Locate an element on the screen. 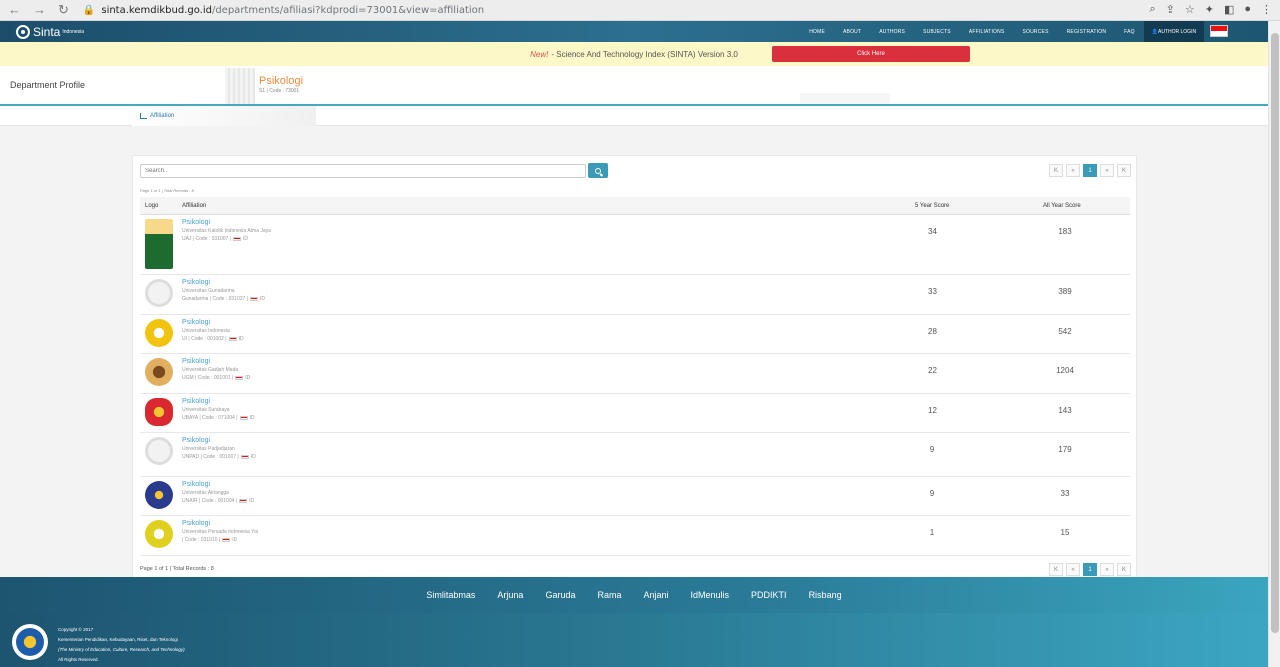 This screenshot has height=667, width=1280. reload-icon: ↻ is located at coordinates (63, 10).